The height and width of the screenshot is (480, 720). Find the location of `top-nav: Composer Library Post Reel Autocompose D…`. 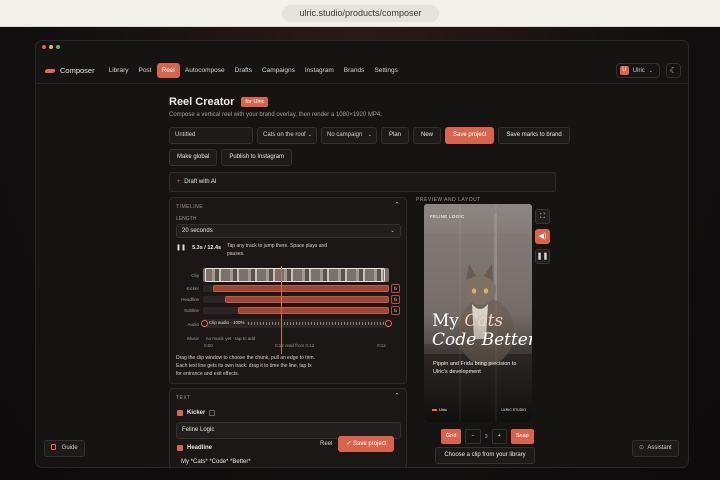

top-nav: Composer Library Post Reel Autocompose D… is located at coordinates (362, 71).